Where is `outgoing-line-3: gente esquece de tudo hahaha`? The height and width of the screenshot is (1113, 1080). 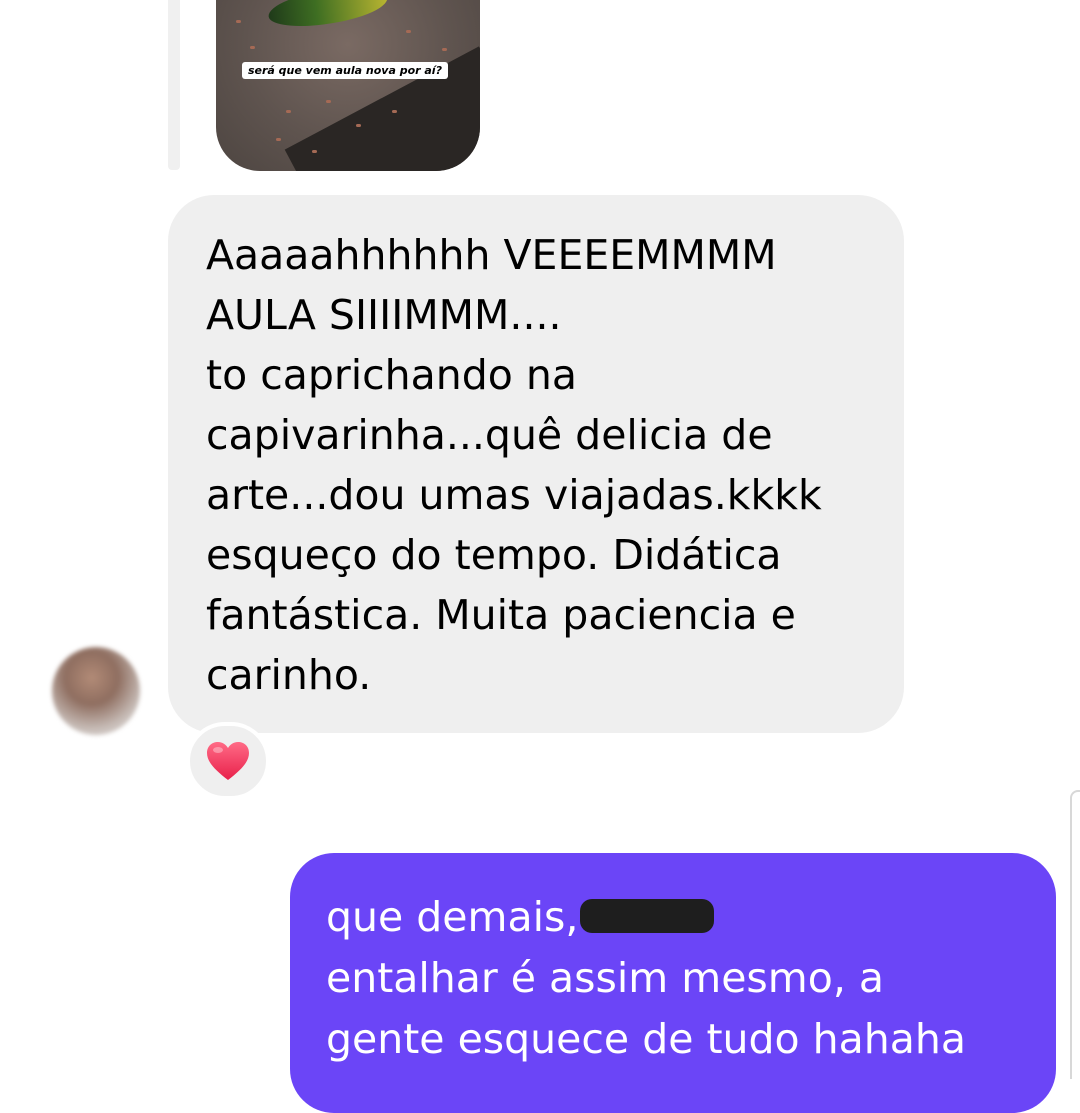
outgoing-line-3: gente esquece de tudo hahaha is located at coordinates (646, 1039).